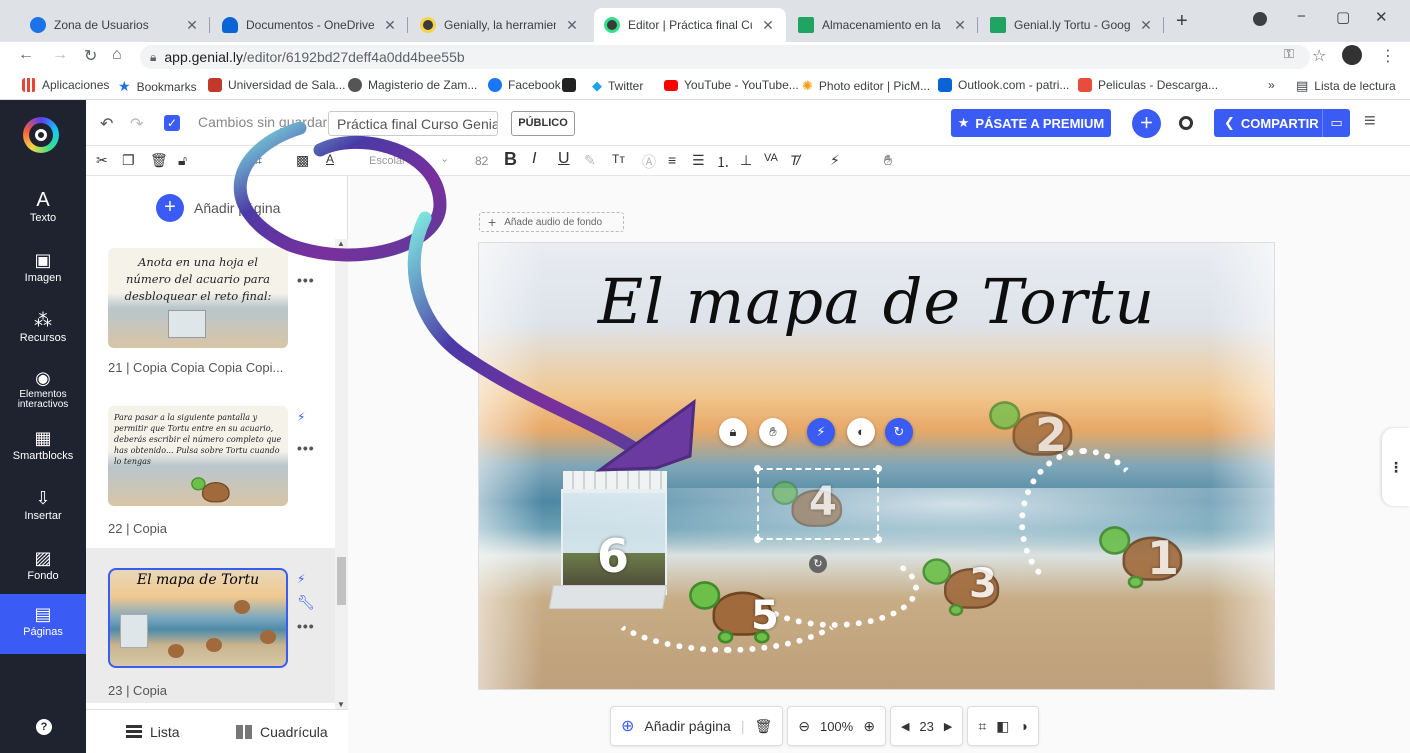 The height and width of the screenshot is (753, 1410). What do you see at coordinates (310, 25) in the screenshot?
I see `browser-tab: Documentos - OneDrive ✕` at bounding box center [310, 25].